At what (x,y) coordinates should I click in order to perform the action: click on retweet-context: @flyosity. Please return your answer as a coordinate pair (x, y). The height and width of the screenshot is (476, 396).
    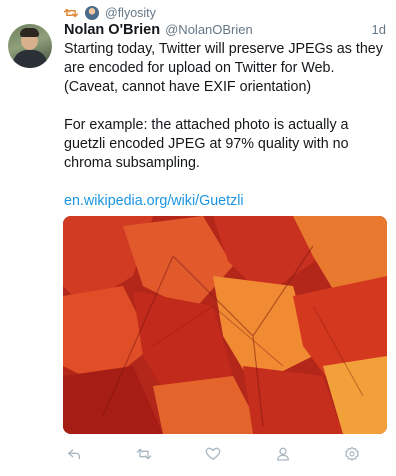
    Looking at the image, I should click on (110, 13).